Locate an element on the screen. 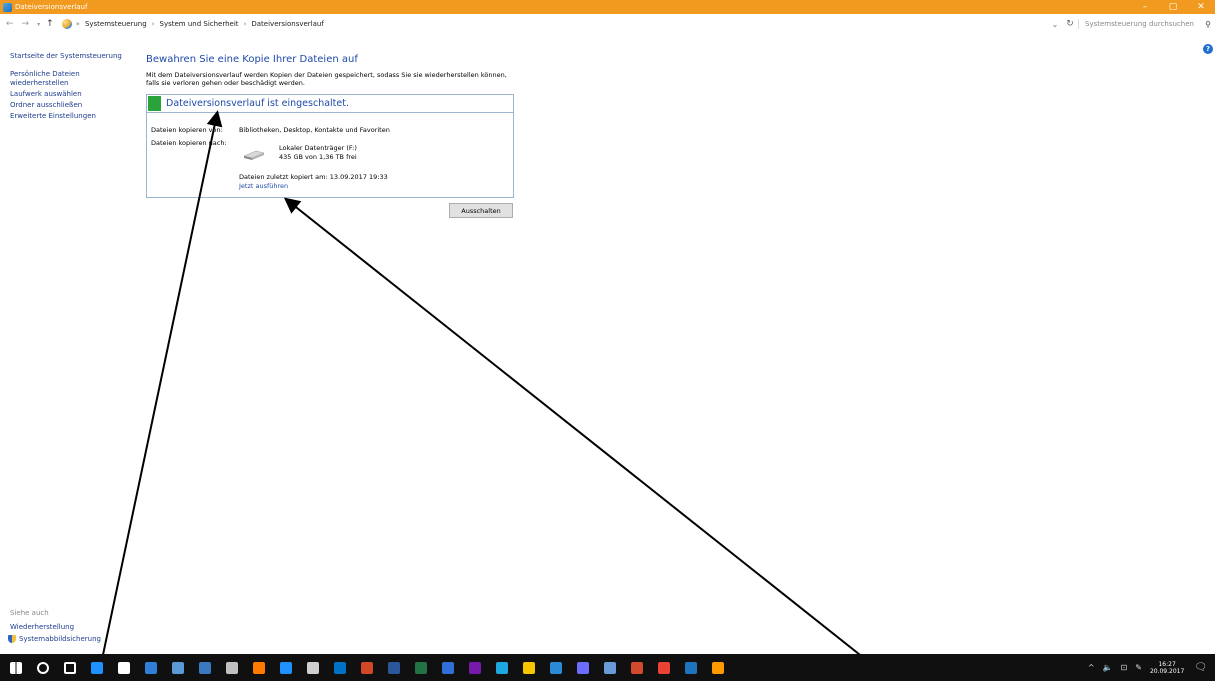  sidebar-item-advanced-settings: Erweiterte Einstellungen is located at coordinates (72, 116).